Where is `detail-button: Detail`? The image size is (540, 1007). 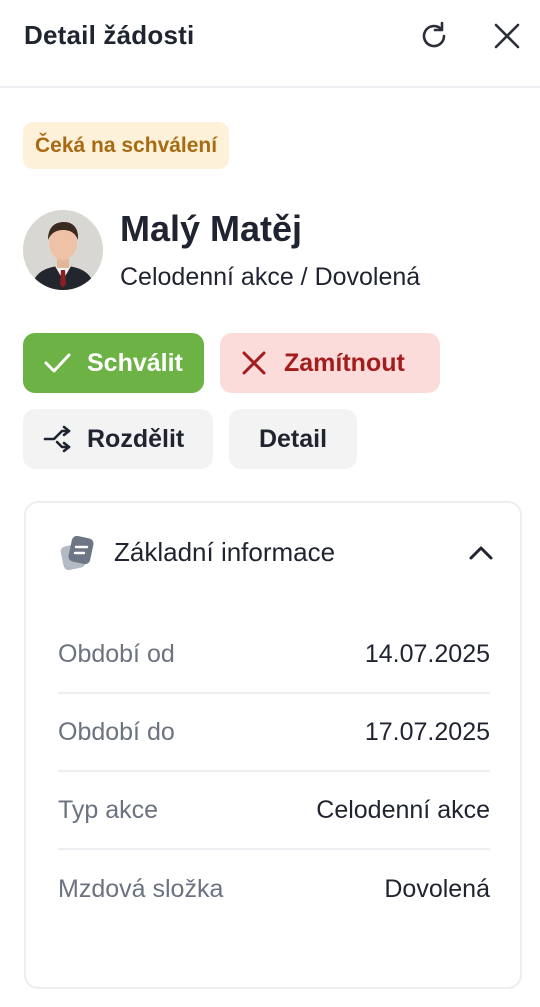
detail-button: Detail is located at coordinates (293, 439).